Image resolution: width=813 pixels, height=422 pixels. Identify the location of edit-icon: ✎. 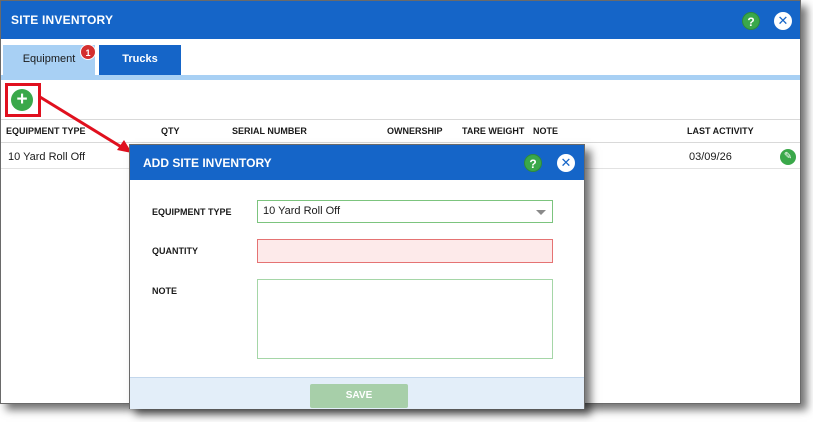
(788, 157).